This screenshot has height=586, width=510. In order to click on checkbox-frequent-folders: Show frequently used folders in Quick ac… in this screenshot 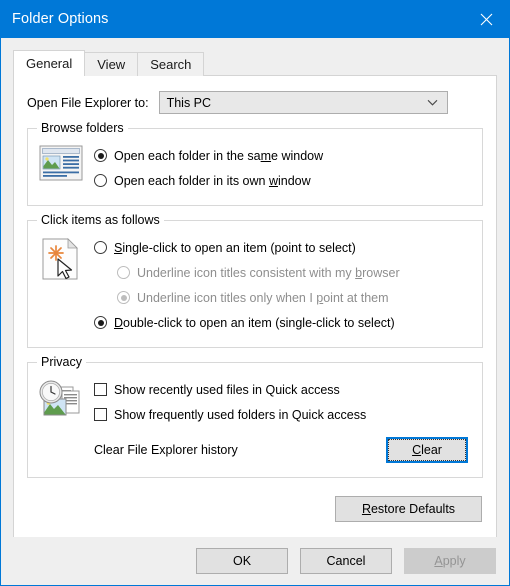, I will do `click(283, 414)`.